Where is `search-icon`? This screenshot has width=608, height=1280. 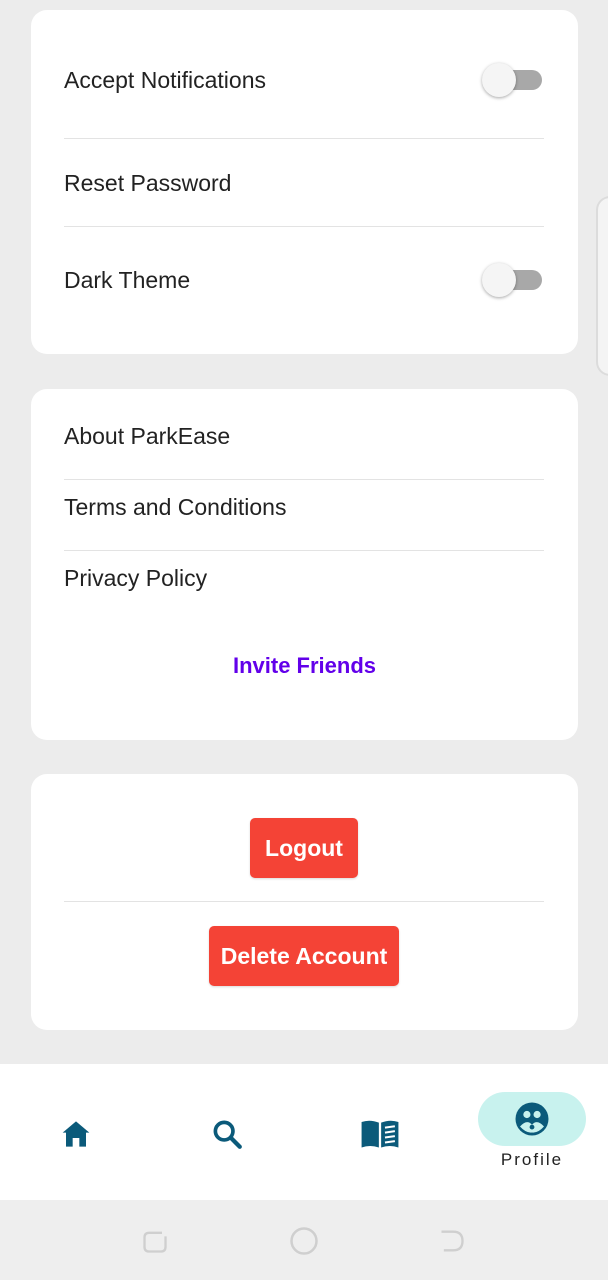 search-icon is located at coordinates (227, 1134).